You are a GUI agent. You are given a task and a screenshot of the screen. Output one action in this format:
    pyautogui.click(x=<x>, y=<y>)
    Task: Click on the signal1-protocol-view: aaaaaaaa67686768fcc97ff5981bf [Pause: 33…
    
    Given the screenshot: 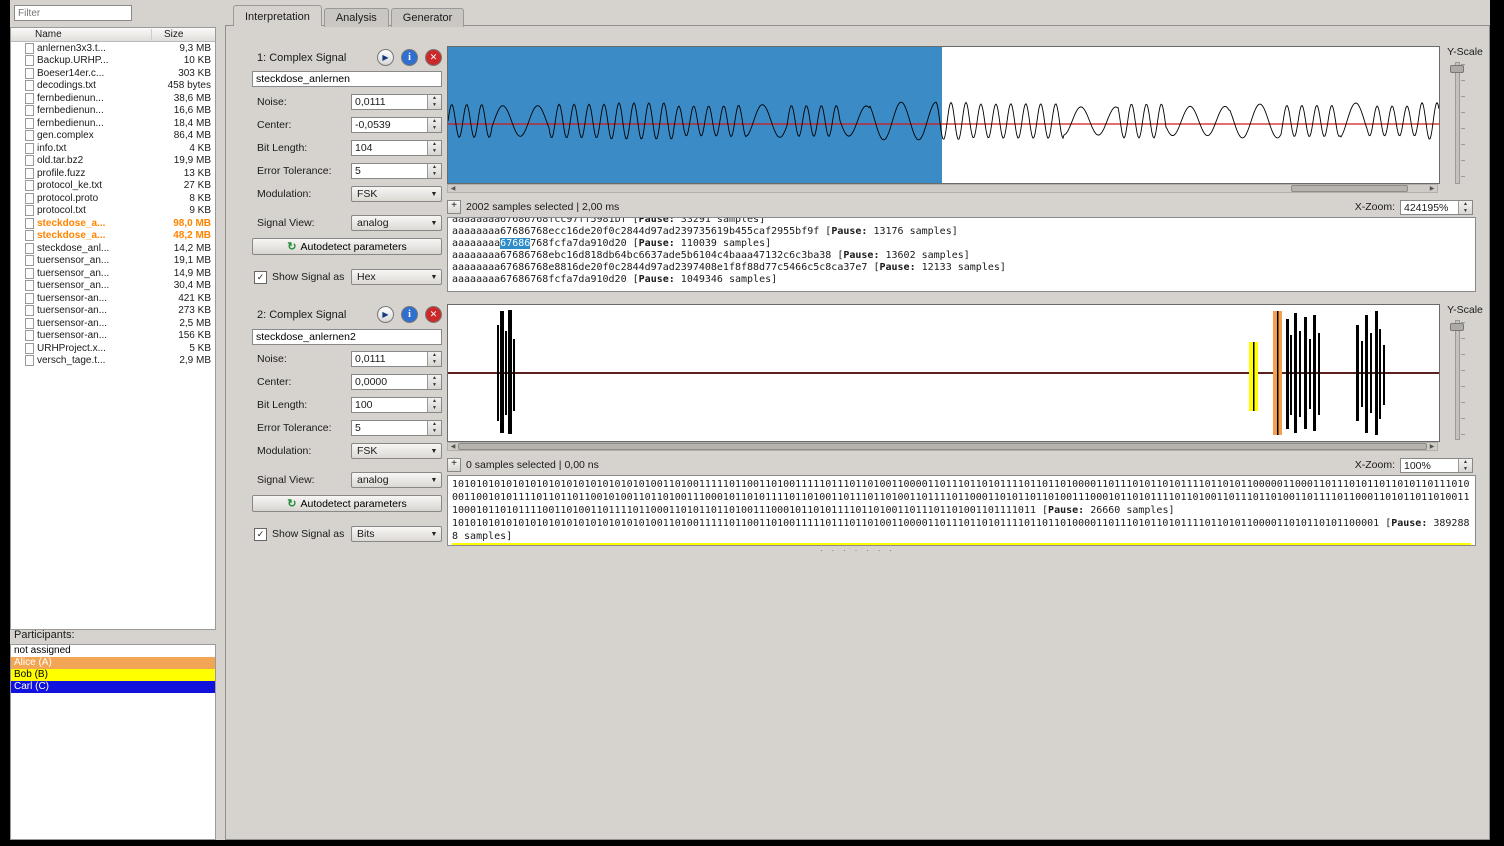 What is the action you would take?
    pyautogui.click(x=961, y=254)
    